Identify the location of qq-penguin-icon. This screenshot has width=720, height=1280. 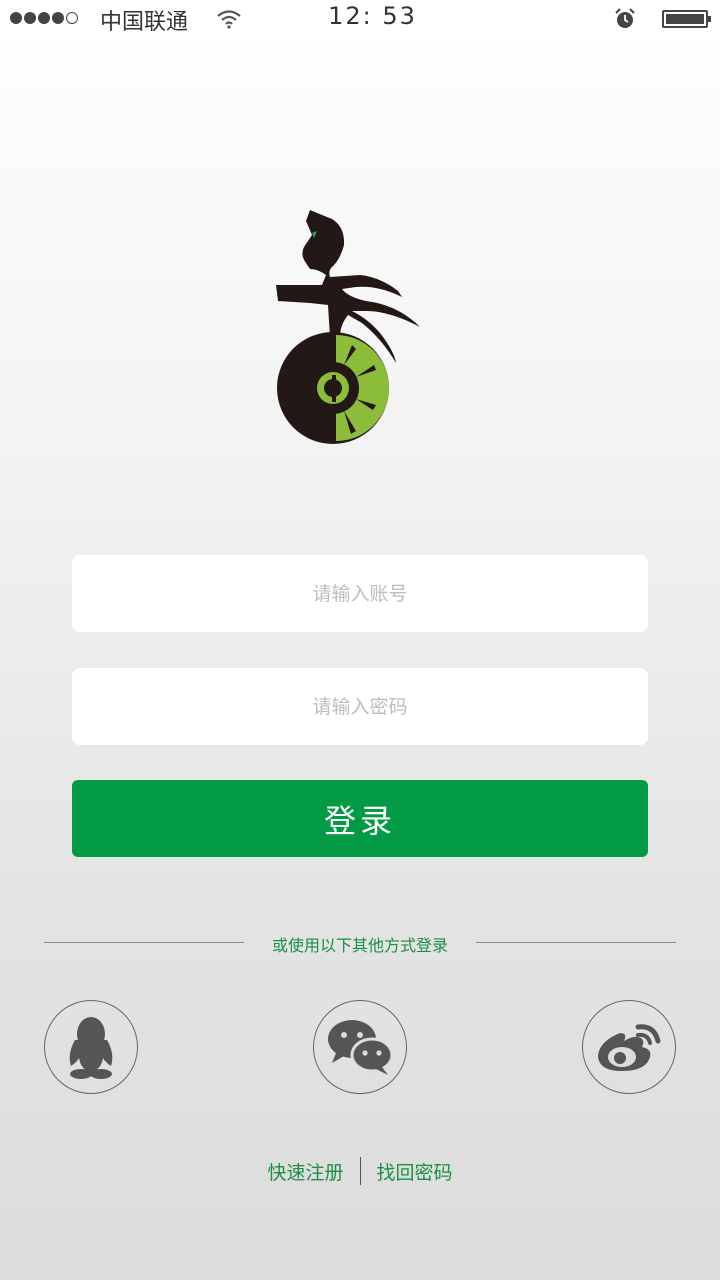
(91, 1048).